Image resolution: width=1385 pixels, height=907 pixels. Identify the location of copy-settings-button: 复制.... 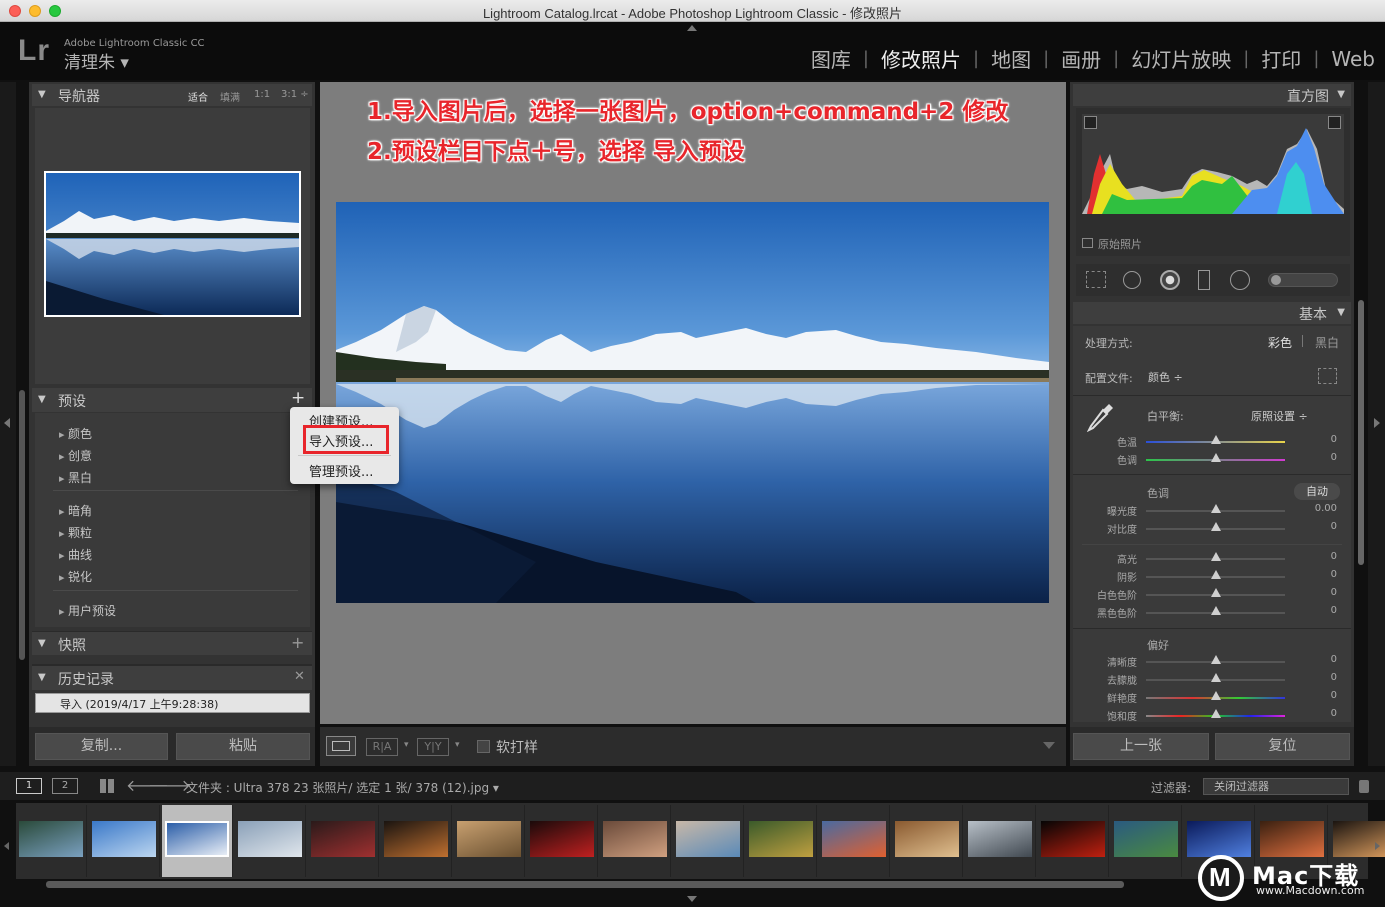
(101, 746).